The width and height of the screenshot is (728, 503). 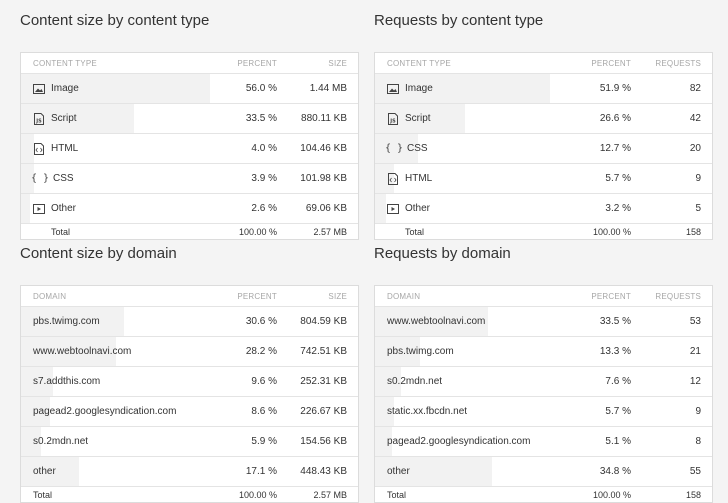 I want to click on row-value: 82, so click(x=695, y=88).